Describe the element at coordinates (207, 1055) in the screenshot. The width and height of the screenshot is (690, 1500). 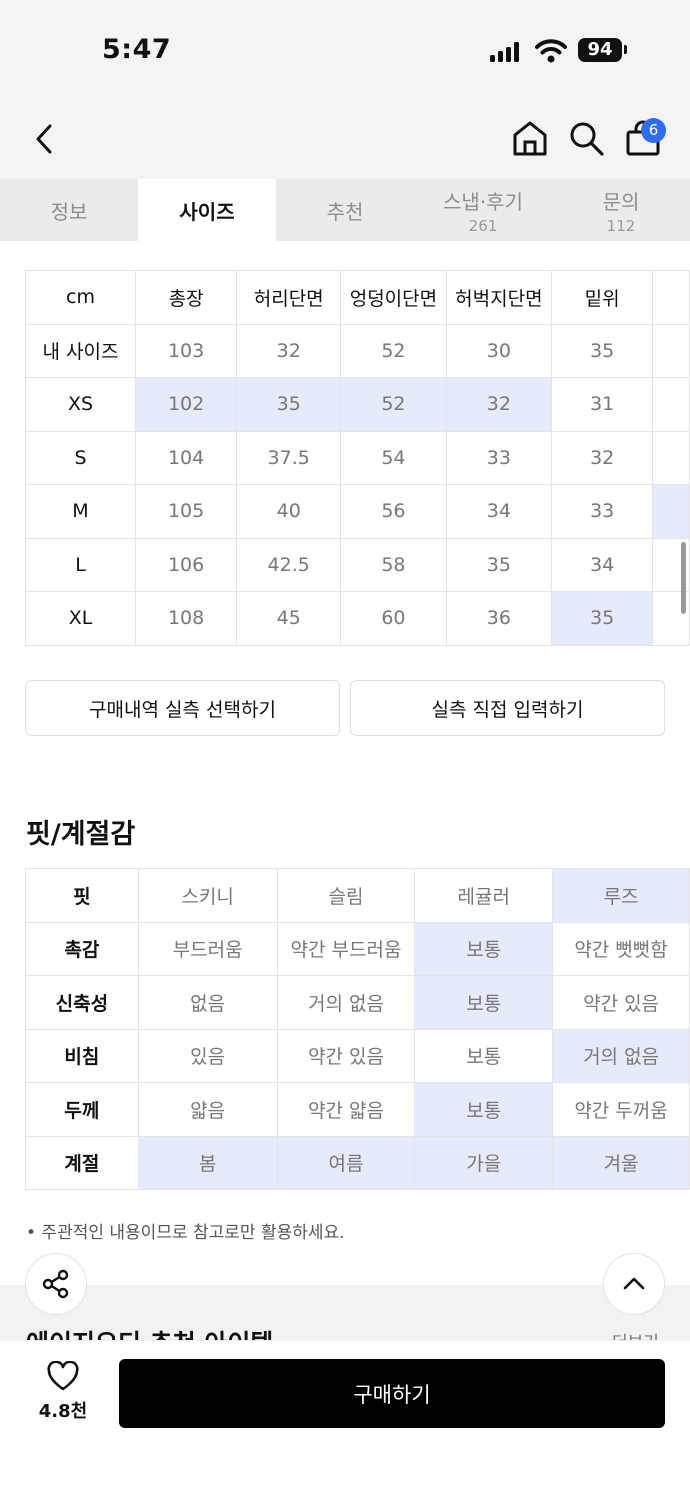
I see `table-cell: 있음` at that location.